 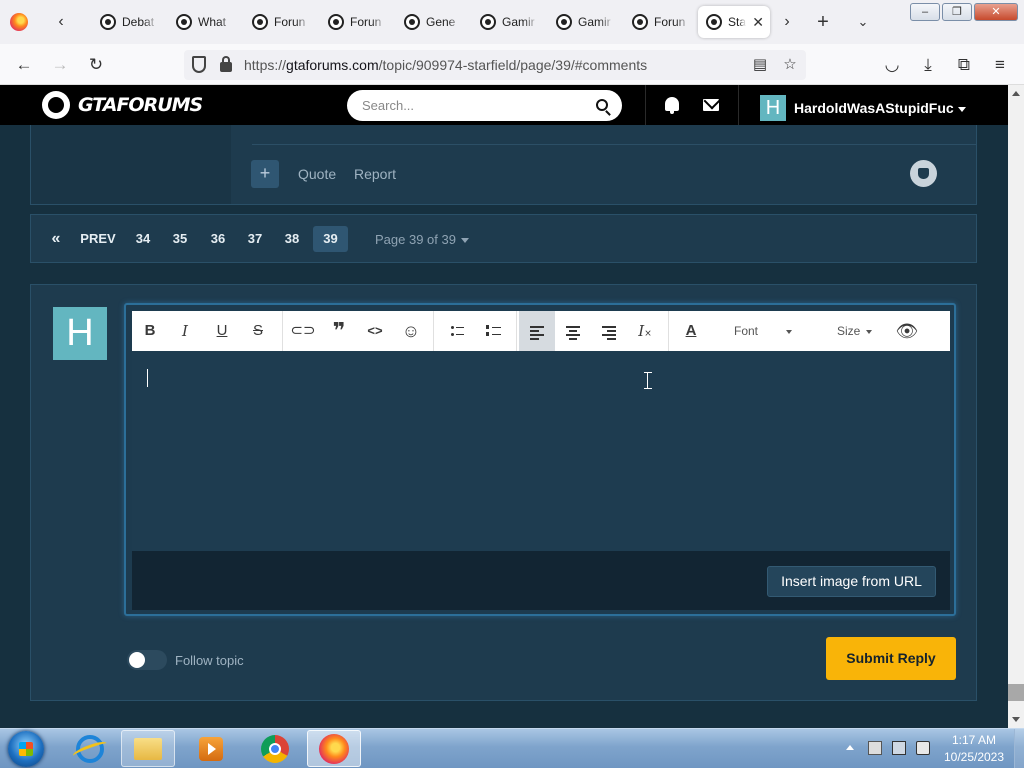 I want to click on preview-eye-icon: 👁, so click(x=907, y=331).